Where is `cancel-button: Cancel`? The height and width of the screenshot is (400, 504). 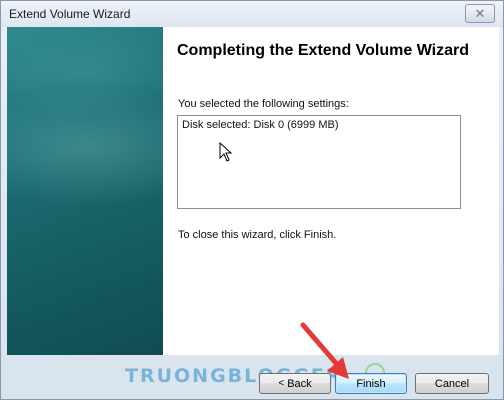 cancel-button: Cancel is located at coordinates (452, 383).